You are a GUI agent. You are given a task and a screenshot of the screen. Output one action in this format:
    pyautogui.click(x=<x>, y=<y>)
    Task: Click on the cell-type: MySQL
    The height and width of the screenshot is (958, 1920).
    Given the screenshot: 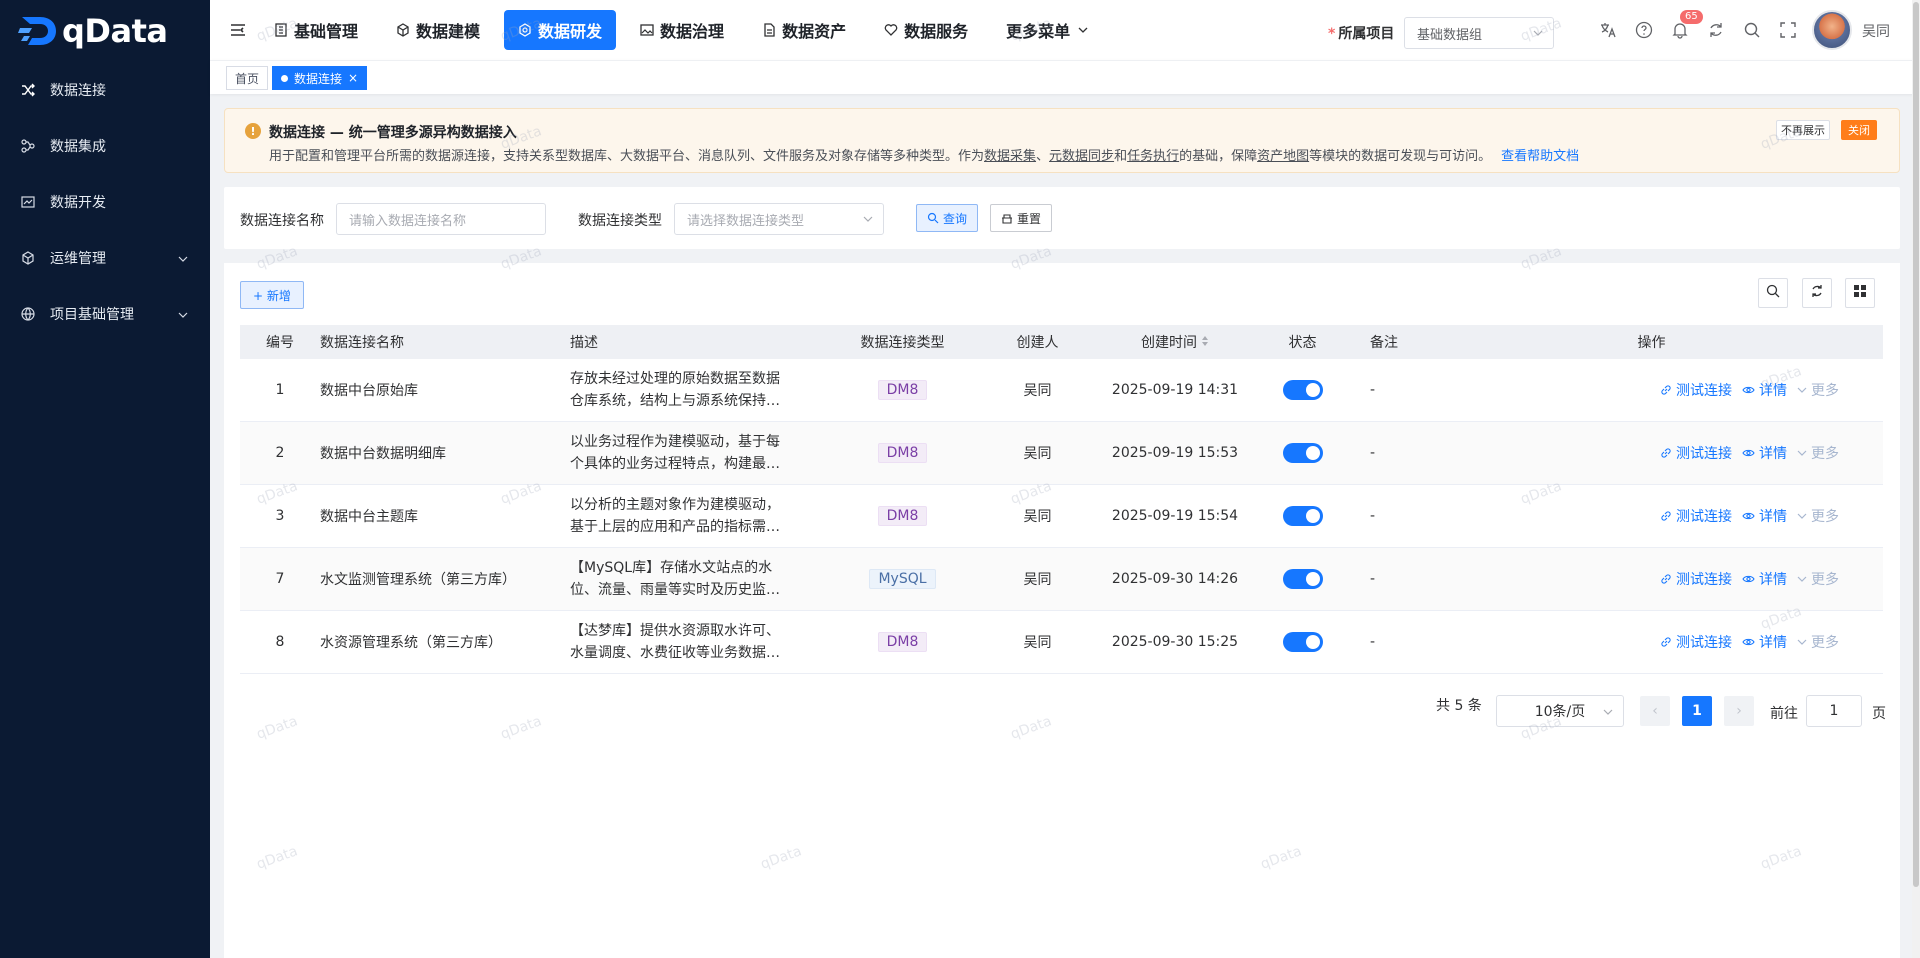 What is the action you would take?
    pyautogui.click(x=902, y=579)
    